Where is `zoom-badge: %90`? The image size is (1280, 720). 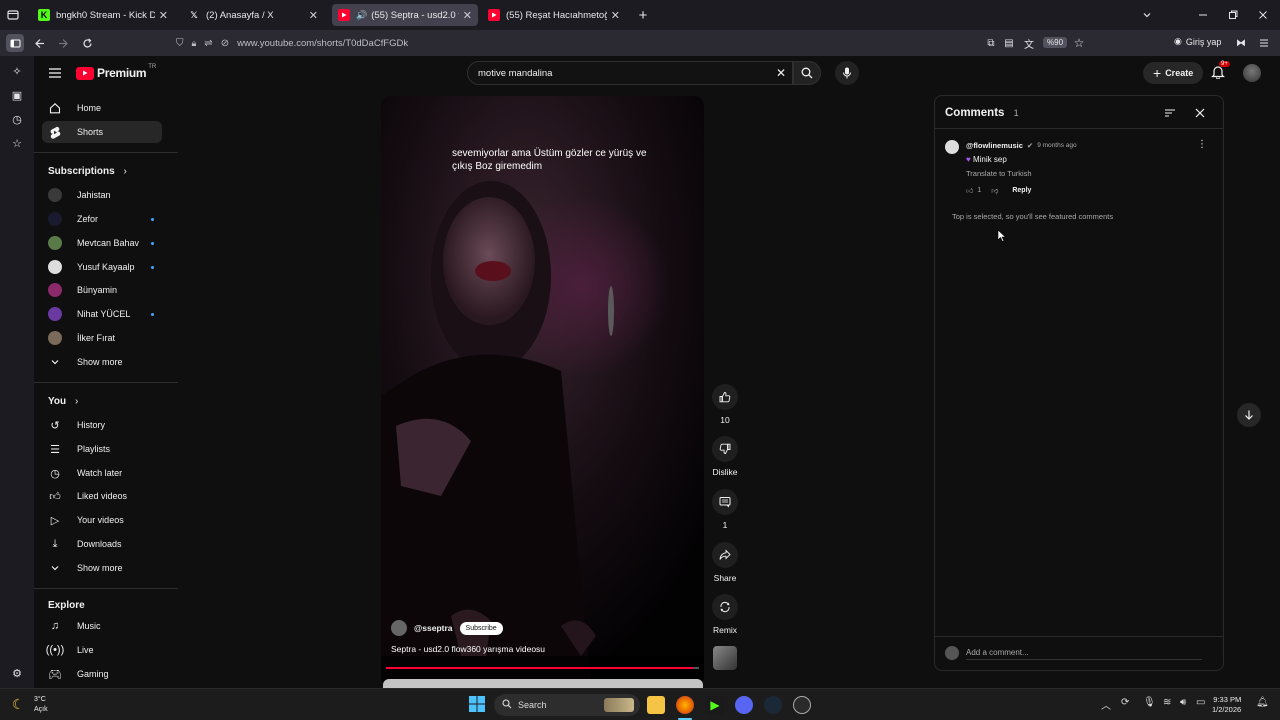
zoom-badge: %90 is located at coordinates (1055, 42).